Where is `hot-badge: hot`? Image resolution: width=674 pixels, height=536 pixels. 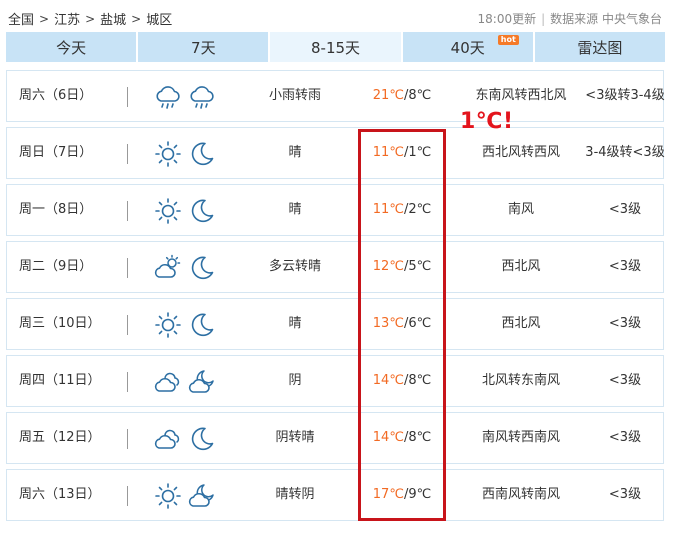 hot-badge: hot is located at coordinates (508, 40).